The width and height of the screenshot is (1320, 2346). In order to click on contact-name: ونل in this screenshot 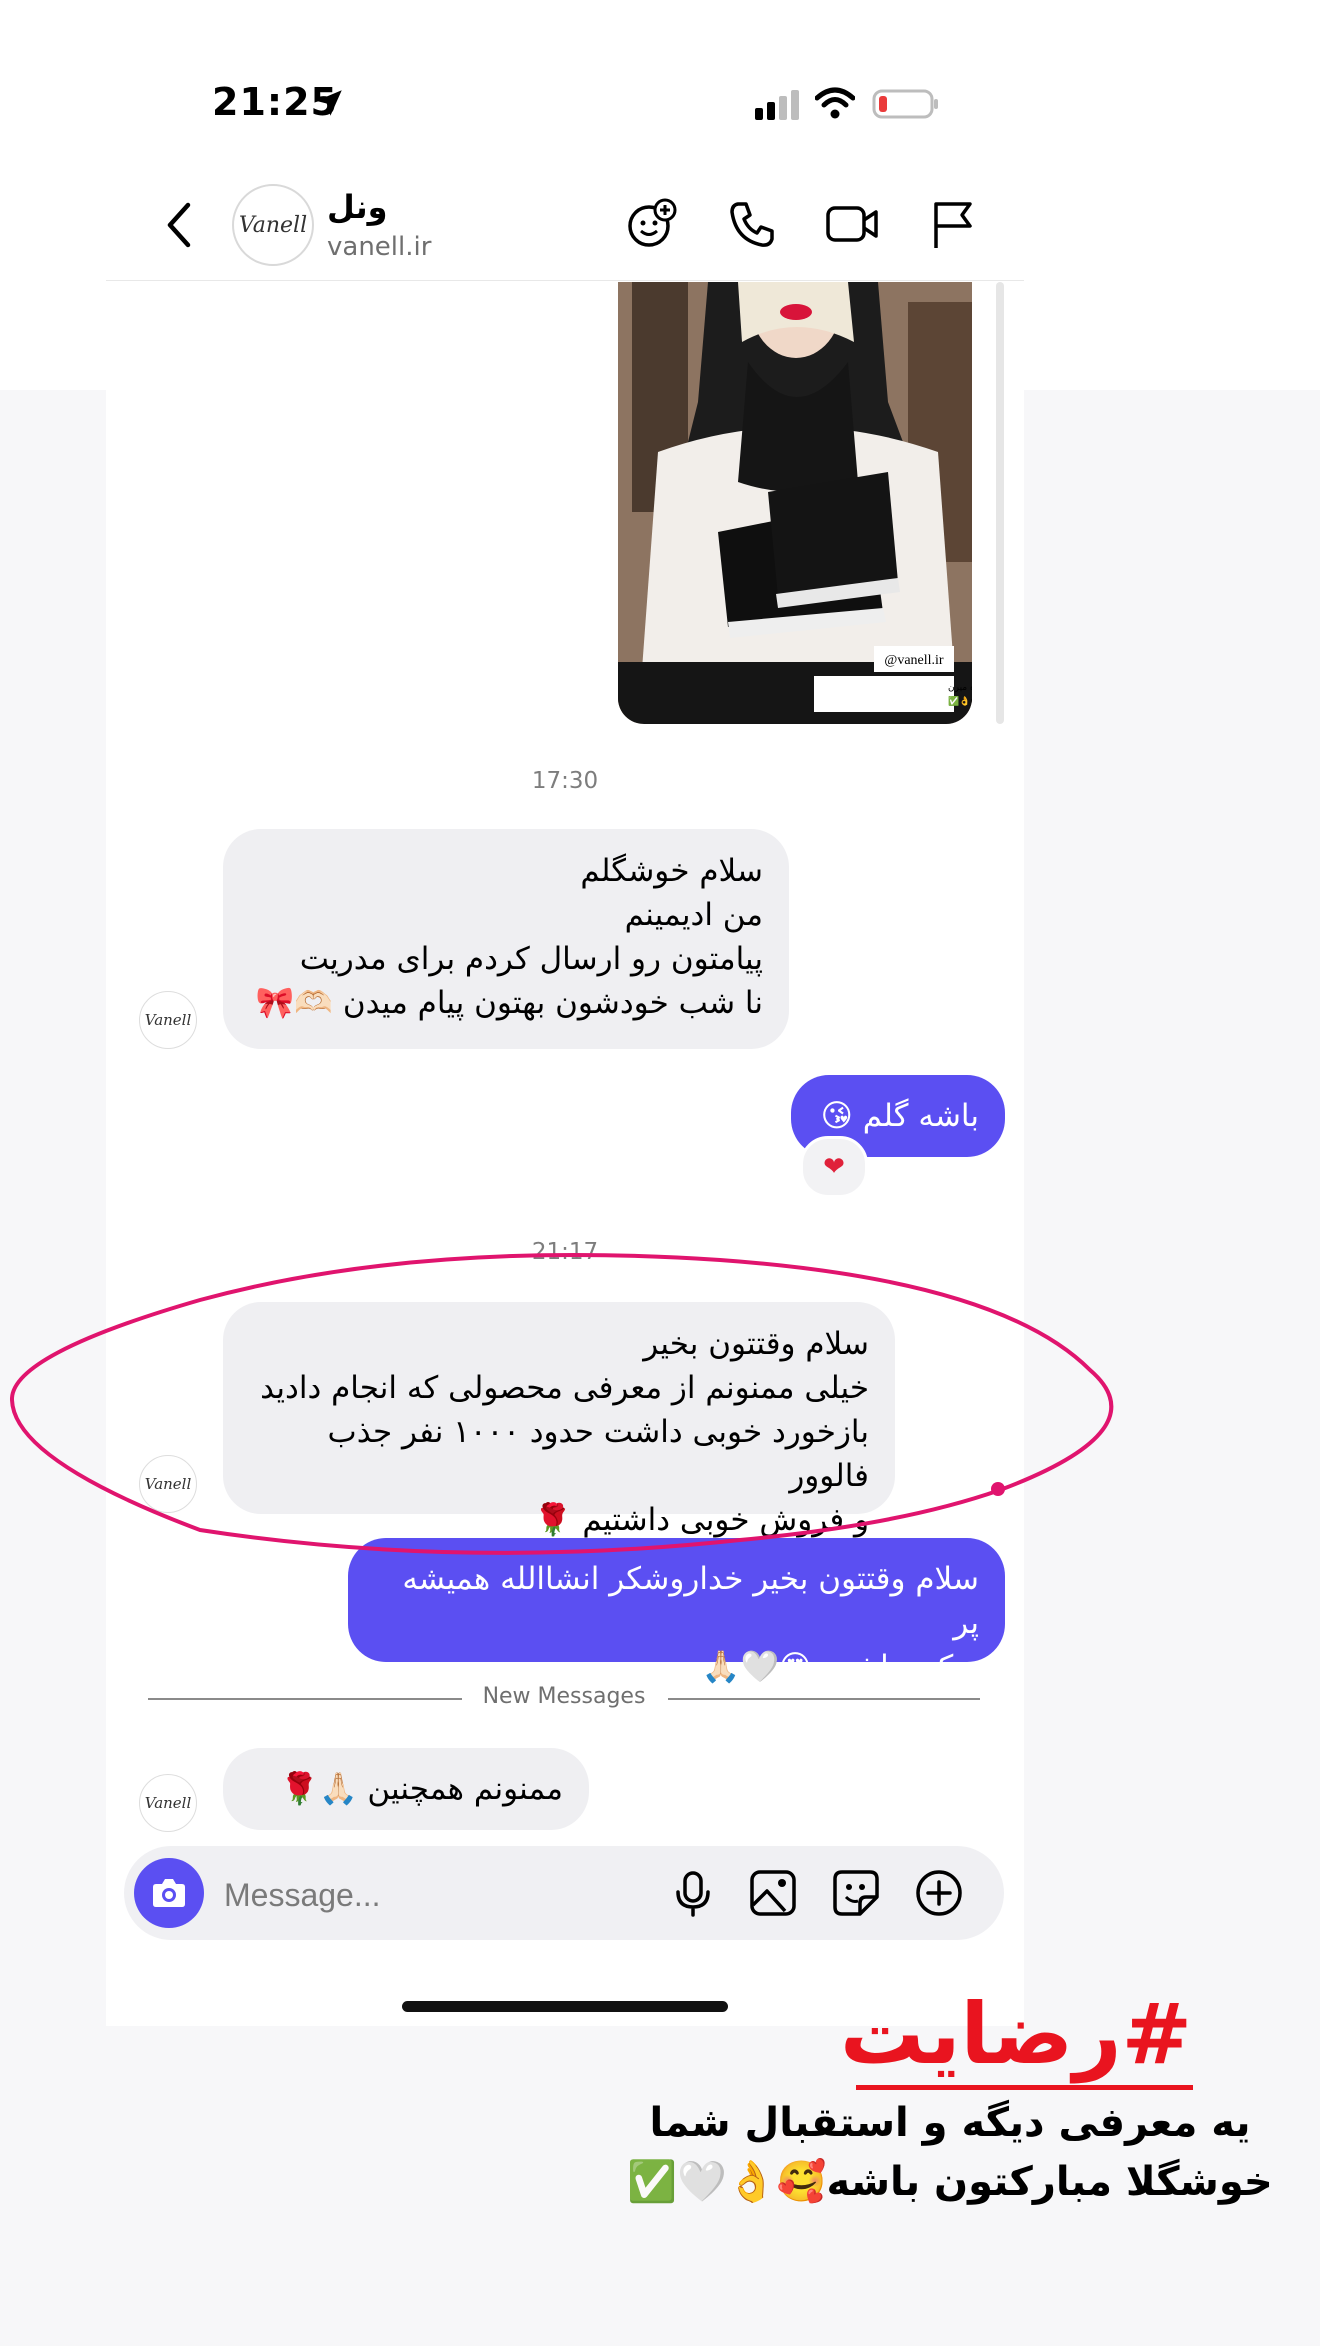, I will do `click(357, 207)`.